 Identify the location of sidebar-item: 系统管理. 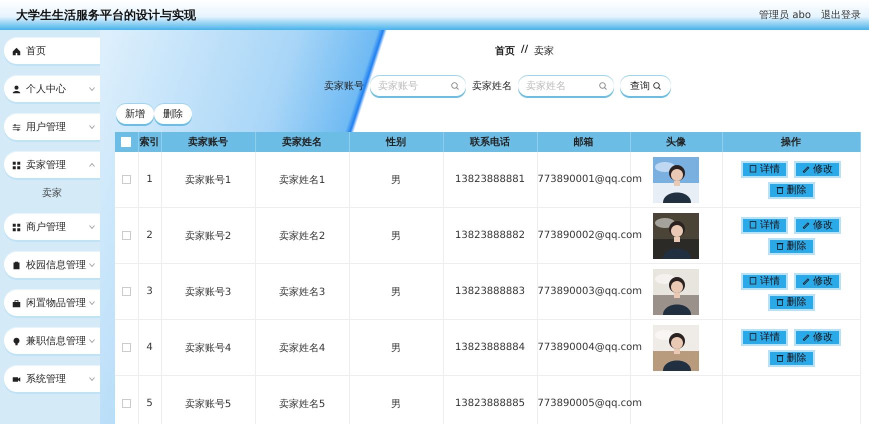
(52, 379).